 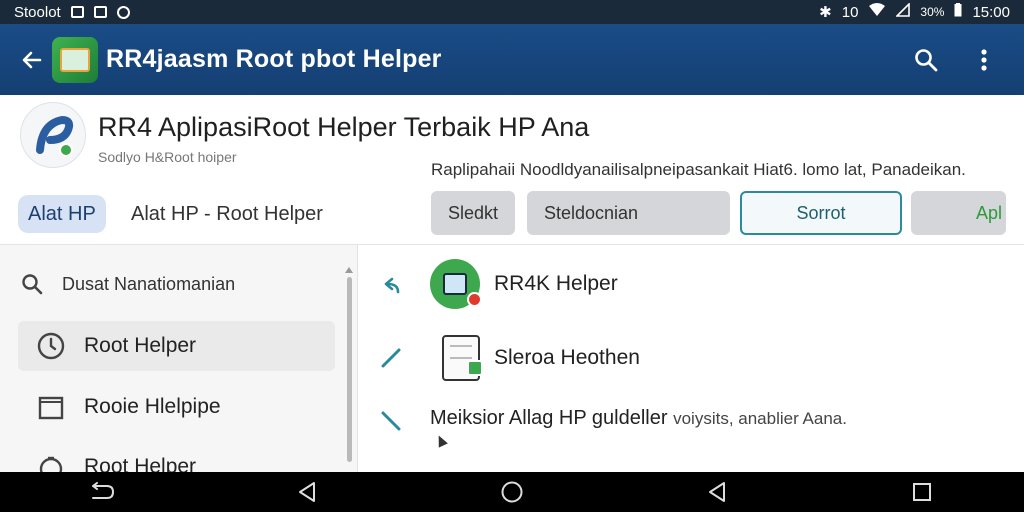 I want to click on nav-recents-button, so click(x=922, y=492).